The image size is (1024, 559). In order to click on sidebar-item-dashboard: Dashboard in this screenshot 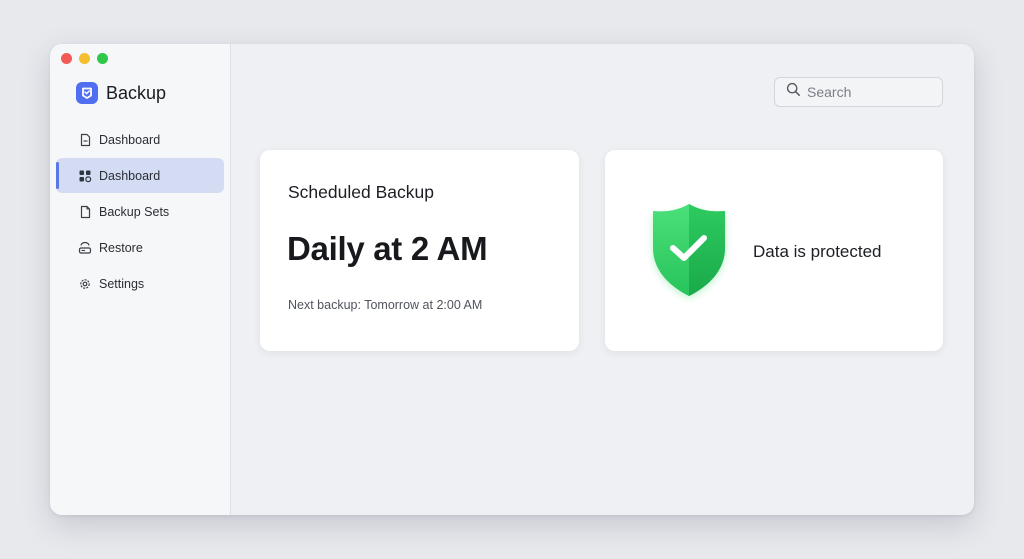, I will do `click(140, 139)`.